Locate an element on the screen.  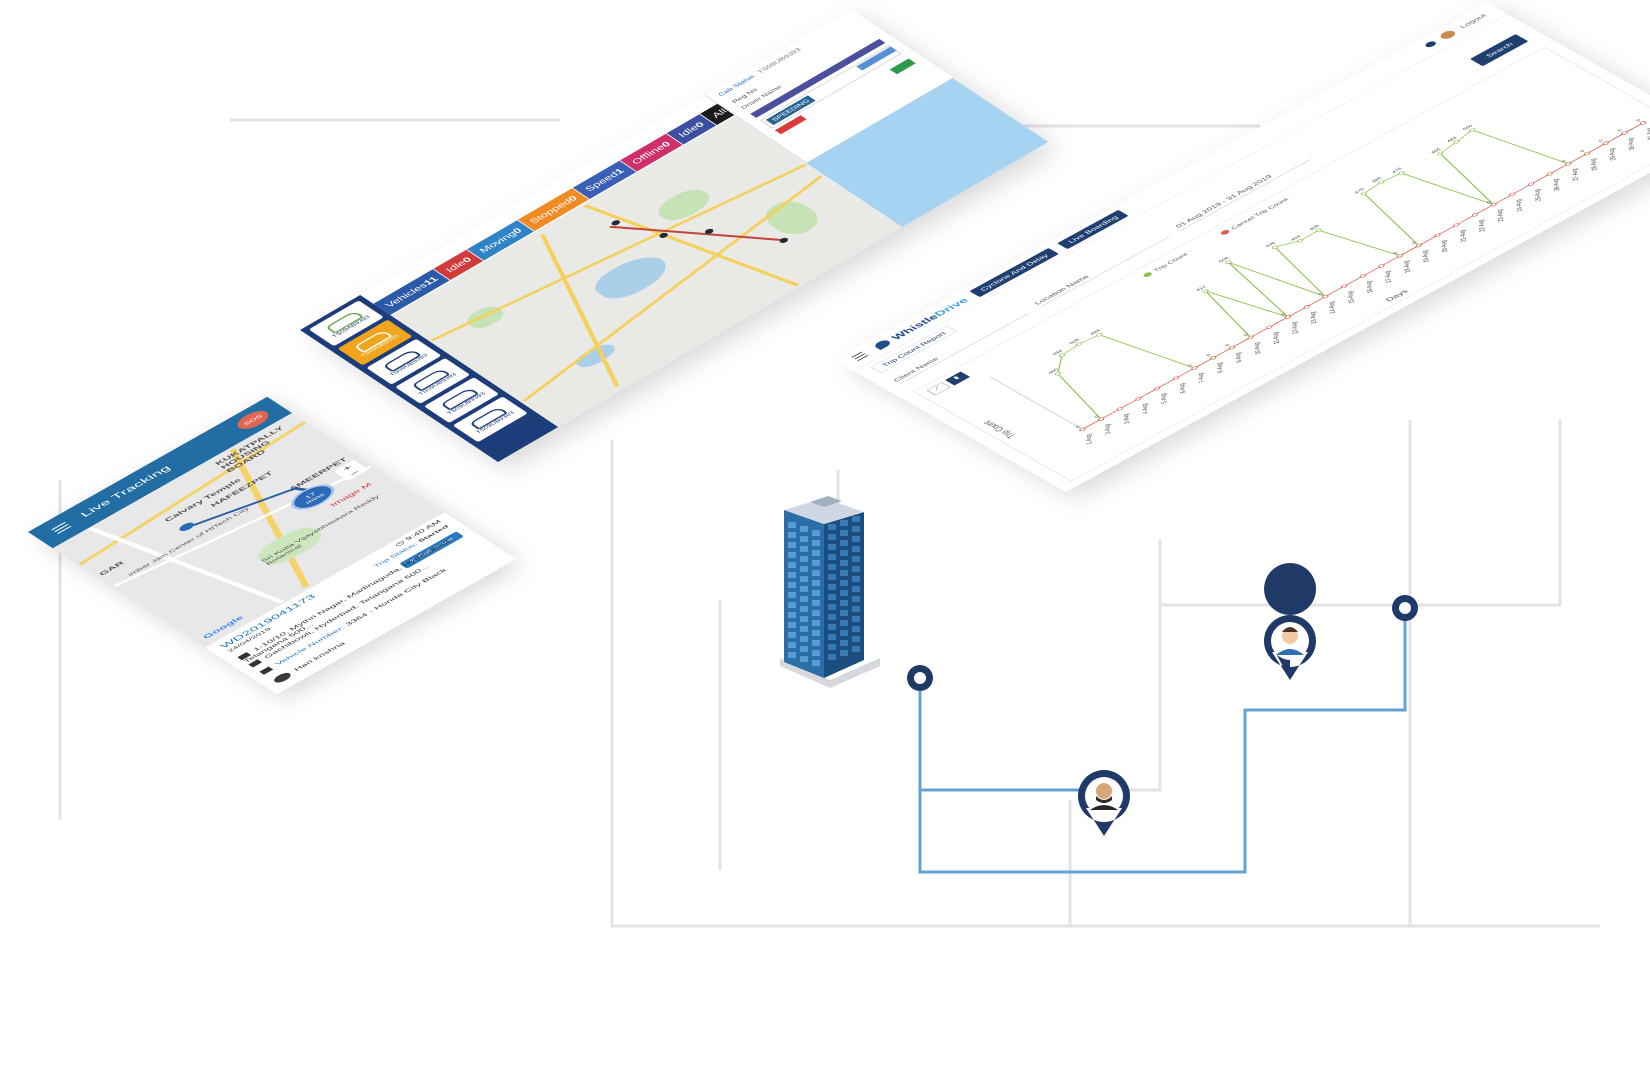
x-tick-label: 25-Aug is located at coordinates (1538, 194).